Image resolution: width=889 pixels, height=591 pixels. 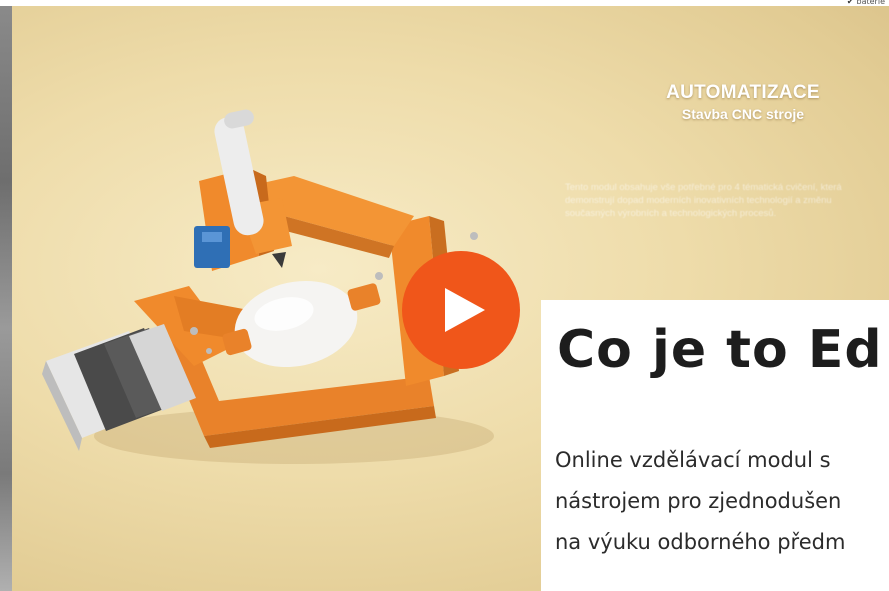 What do you see at coordinates (870, 3) in the screenshot?
I see `corner-label-text: baterie` at bounding box center [870, 3].